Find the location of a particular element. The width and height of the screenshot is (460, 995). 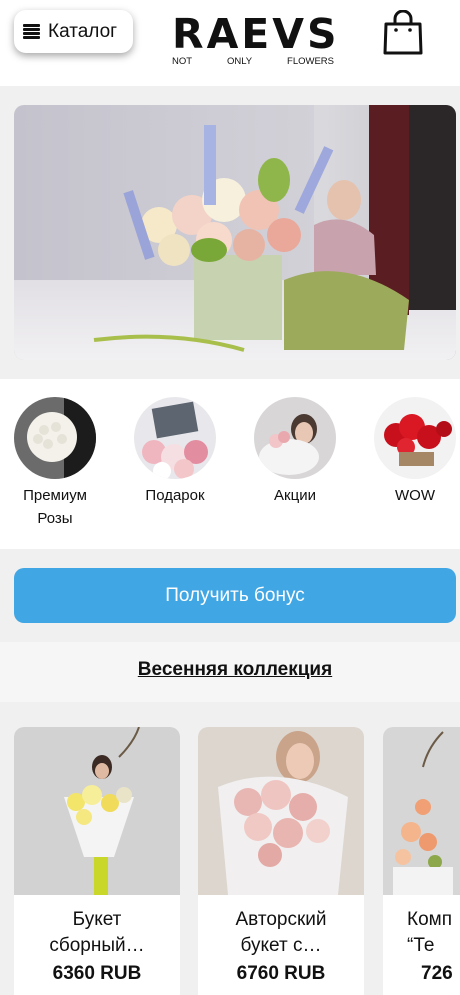

catalog-label: Каталог is located at coordinates (83, 31).